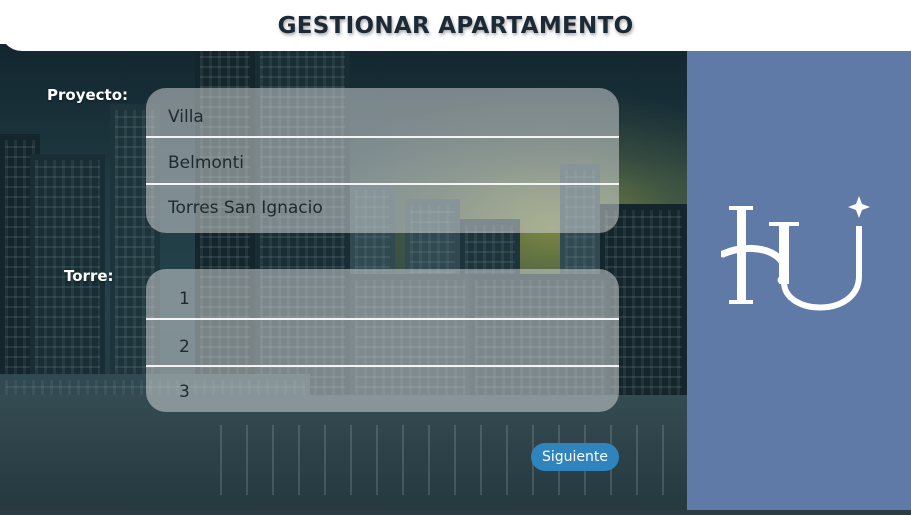 Image resolution: width=911 pixels, height=515 pixels. What do you see at coordinates (382, 117) in the screenshot?
I see `project-option-villa: Villa` at bounding box center [382, 117].